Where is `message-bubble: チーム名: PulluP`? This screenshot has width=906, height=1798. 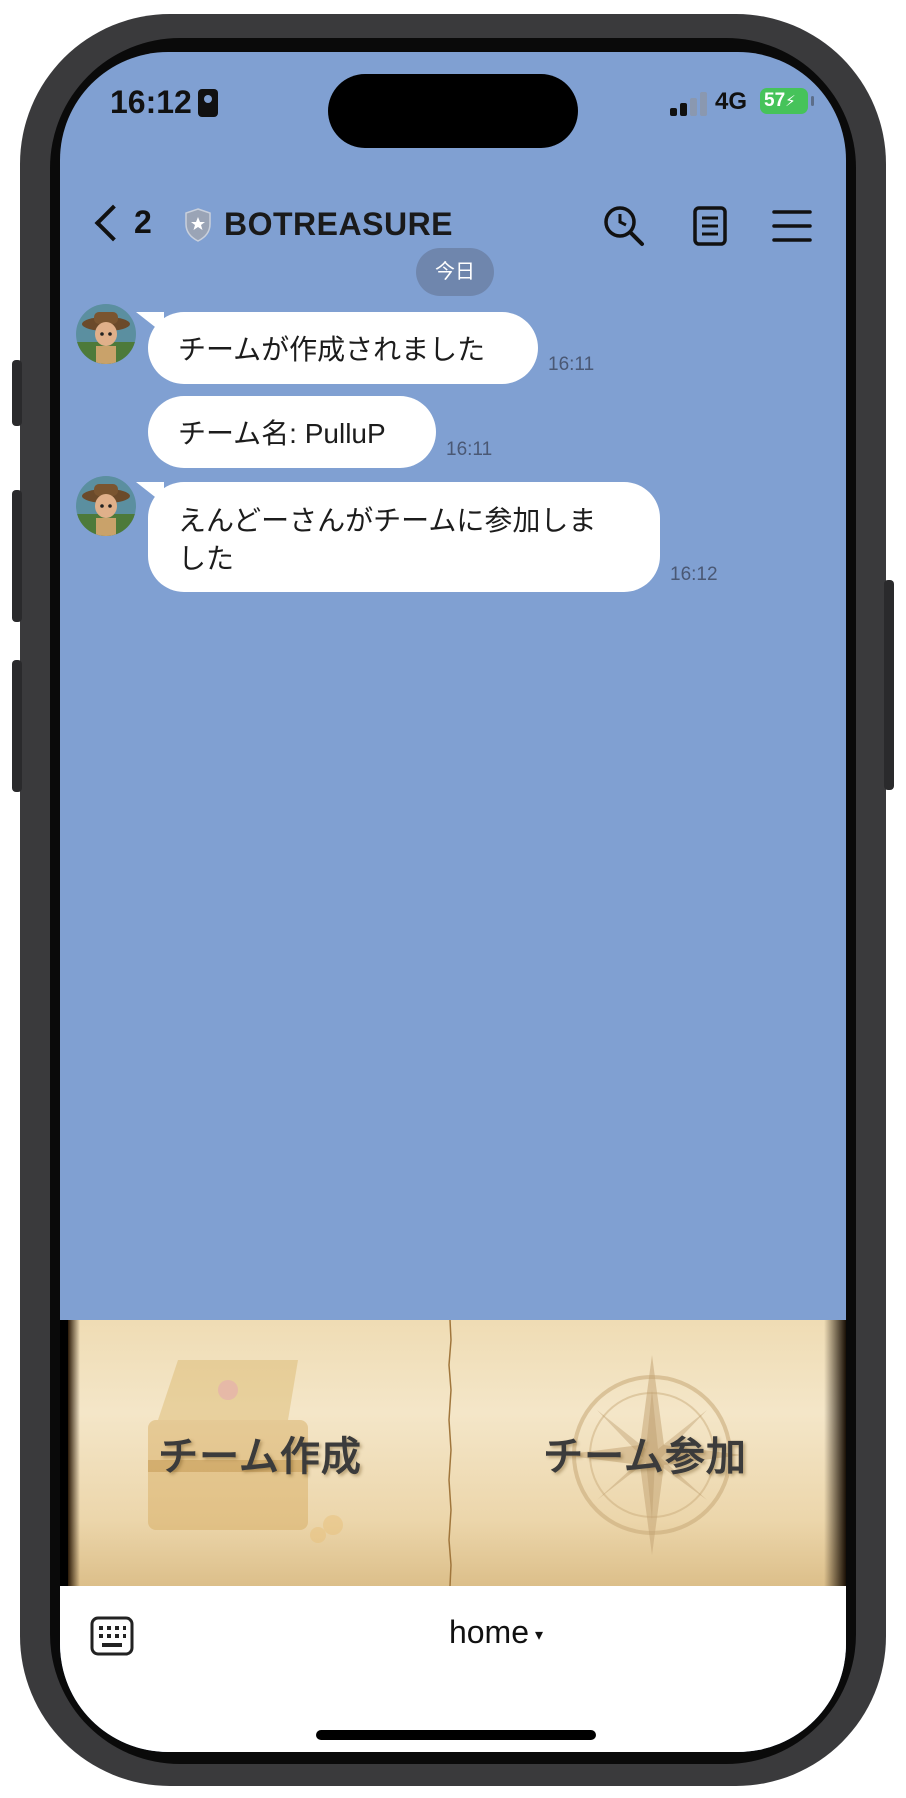 message-bubble: チーム名: PulluP is located at coordinates (292, 432).